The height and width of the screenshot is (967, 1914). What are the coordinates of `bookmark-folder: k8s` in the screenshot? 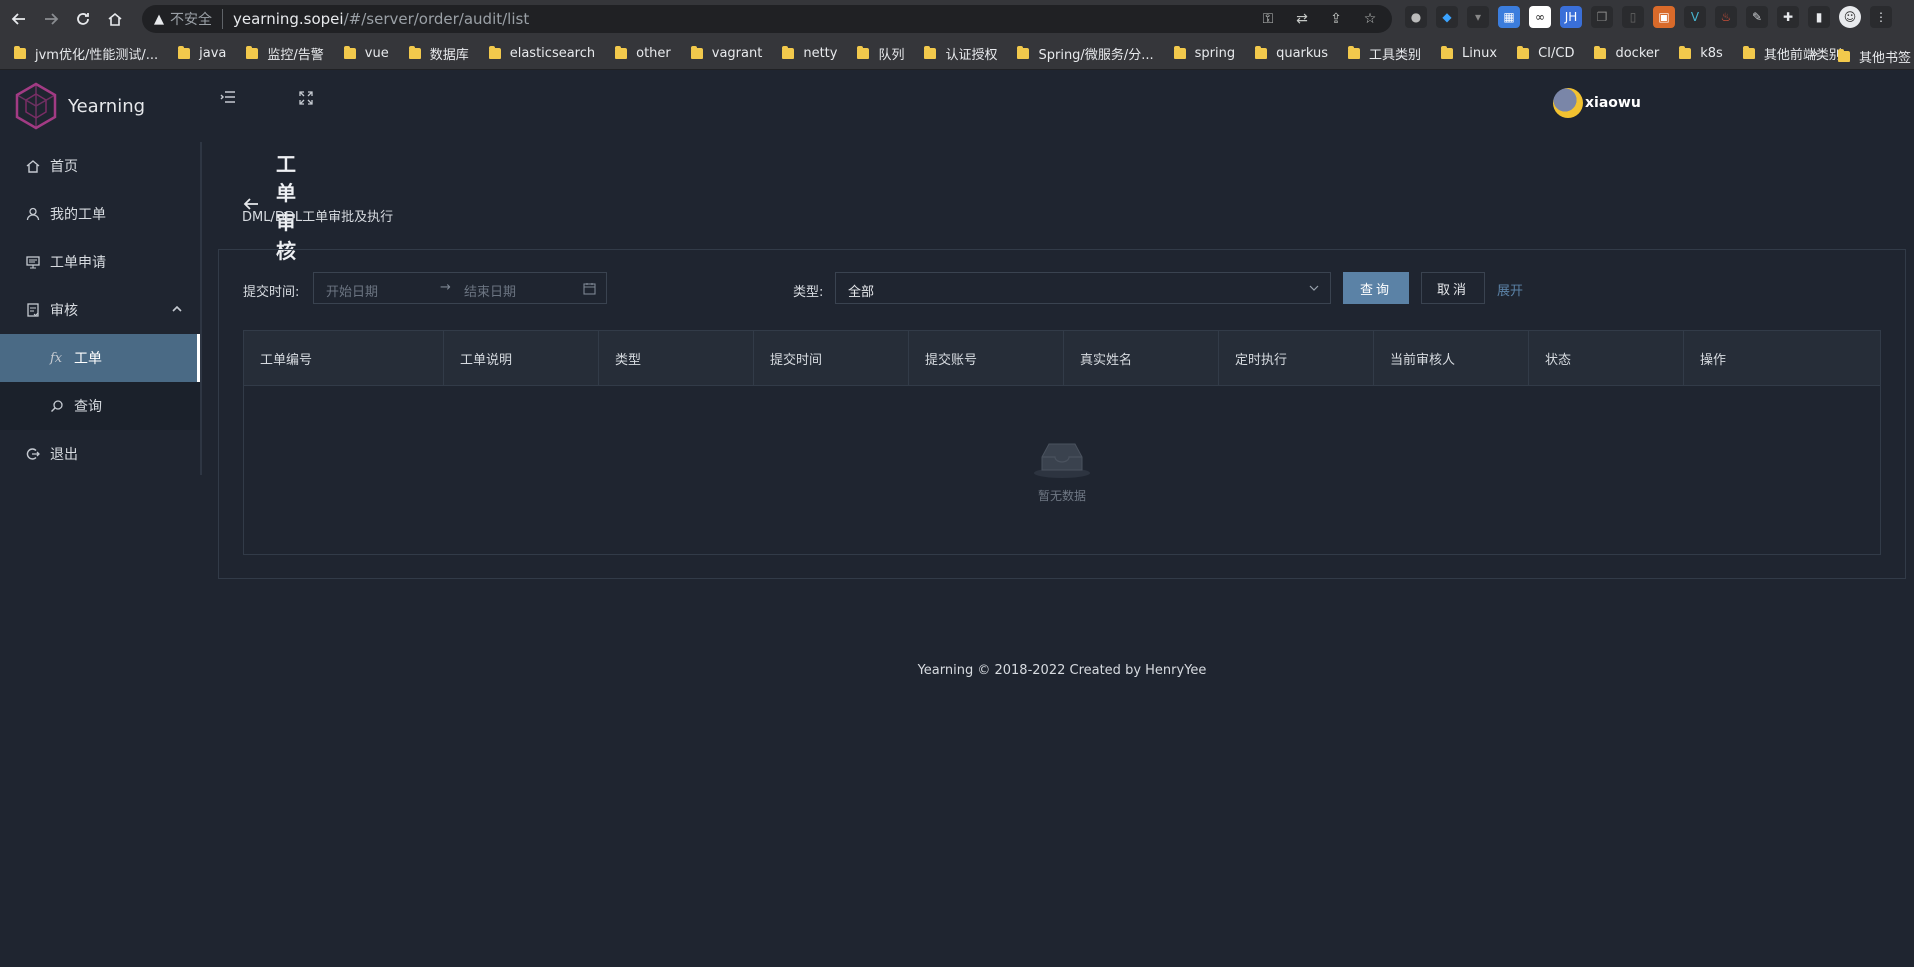 It's located at (1701, 53).